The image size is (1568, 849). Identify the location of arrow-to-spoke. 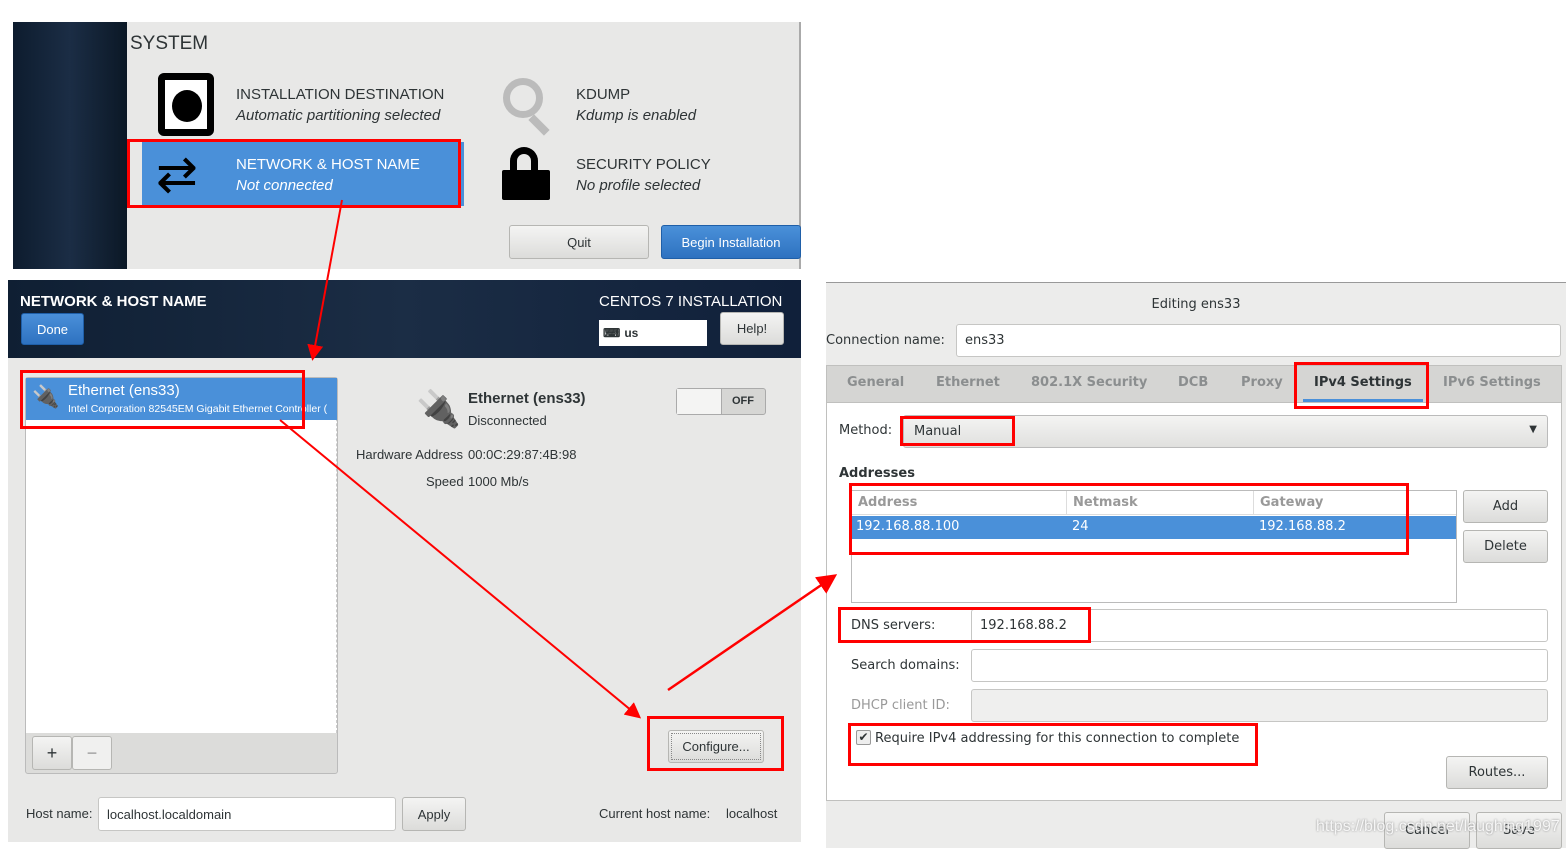
(325, 280).